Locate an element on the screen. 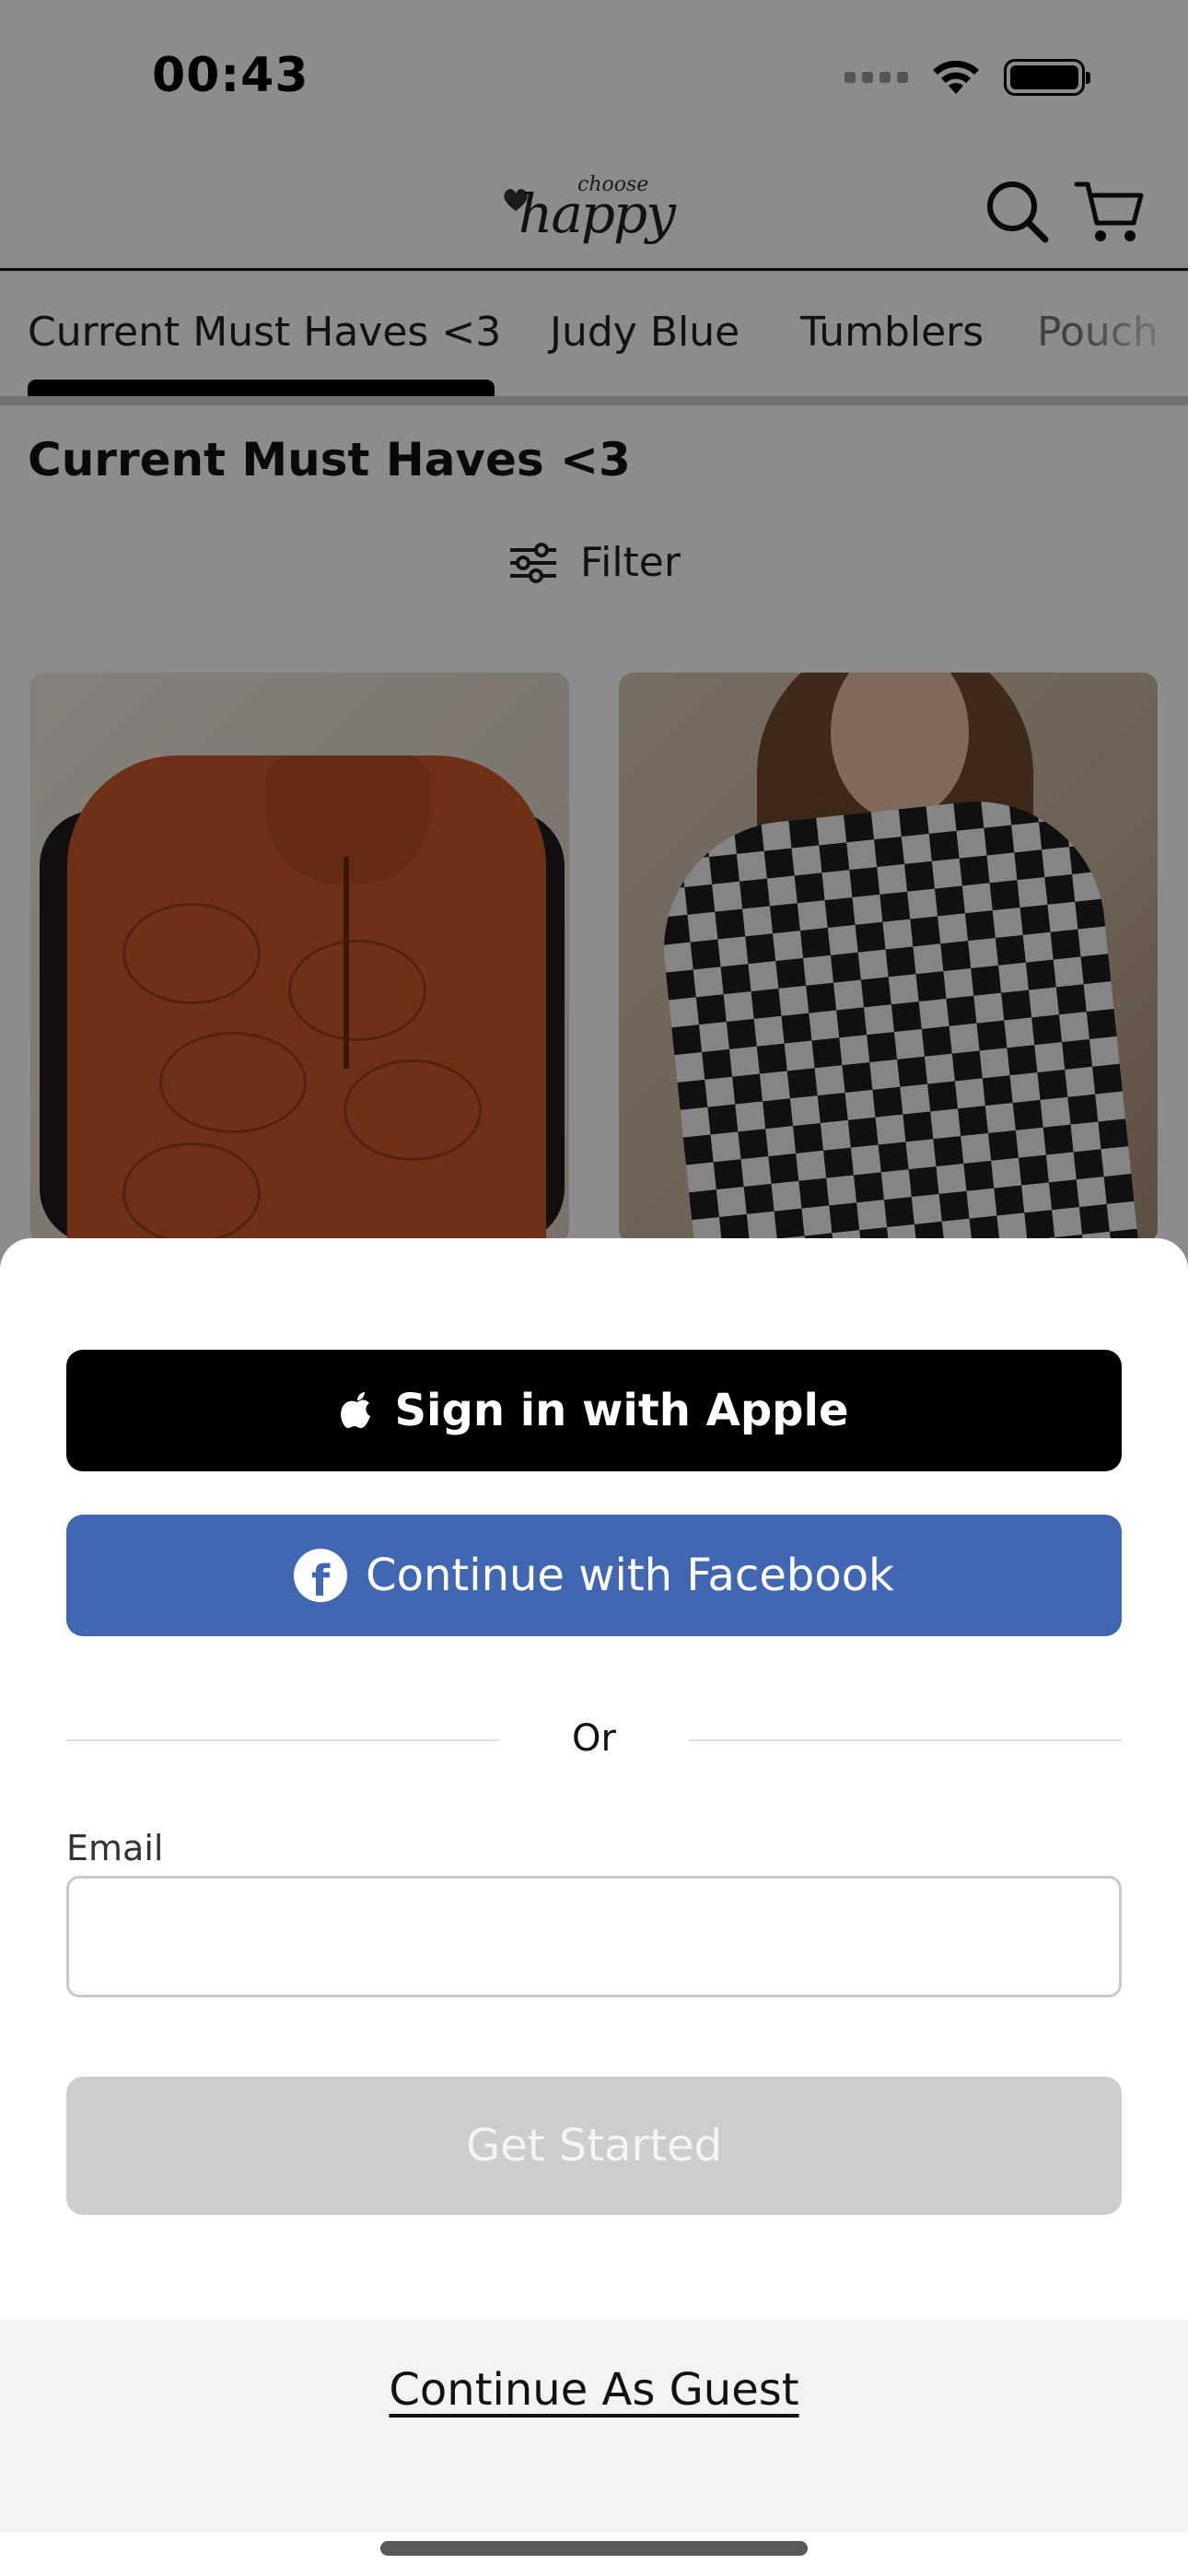  apple-button-label: Sign in with Apple is located at coordinates (621, 1410).